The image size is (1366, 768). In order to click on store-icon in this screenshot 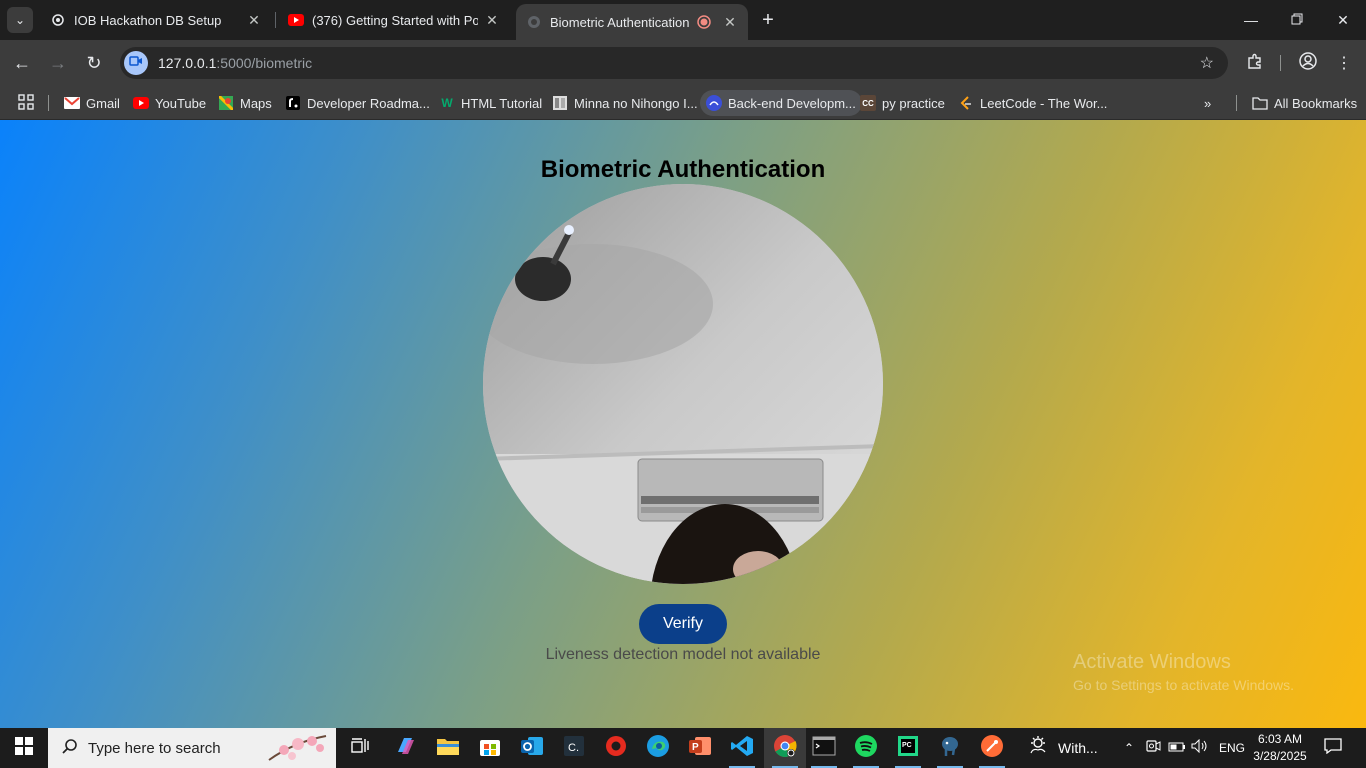, I will do `click(490, 748)`.